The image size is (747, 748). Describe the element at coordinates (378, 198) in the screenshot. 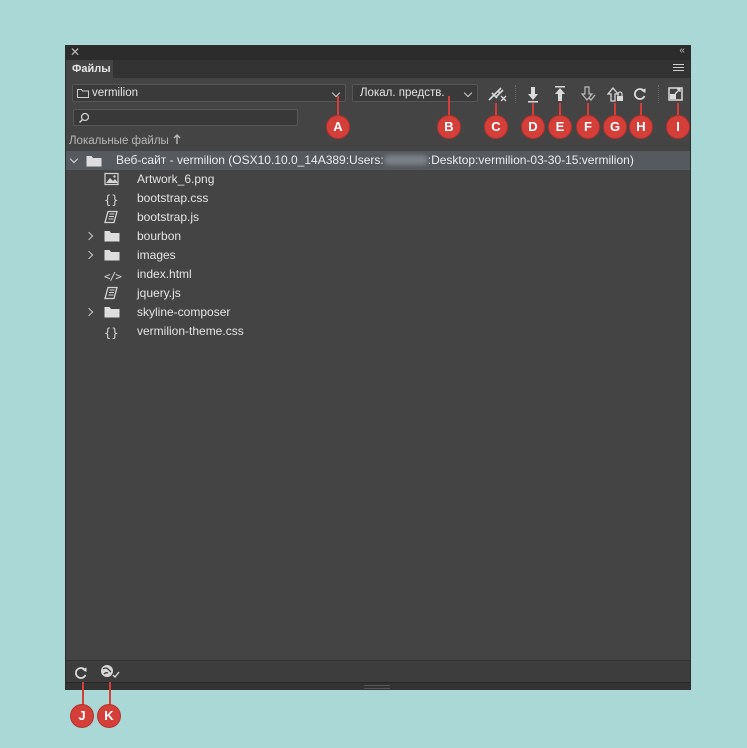

I see `file-row: {} bootstrap.css` at that location.